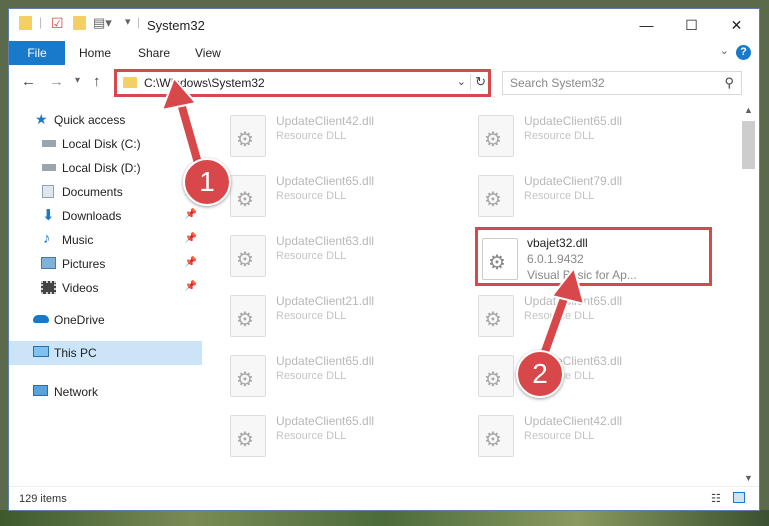 This screenshot has height=526, width=769. I want to click on step-badge-1: 1, so click(207, 182).